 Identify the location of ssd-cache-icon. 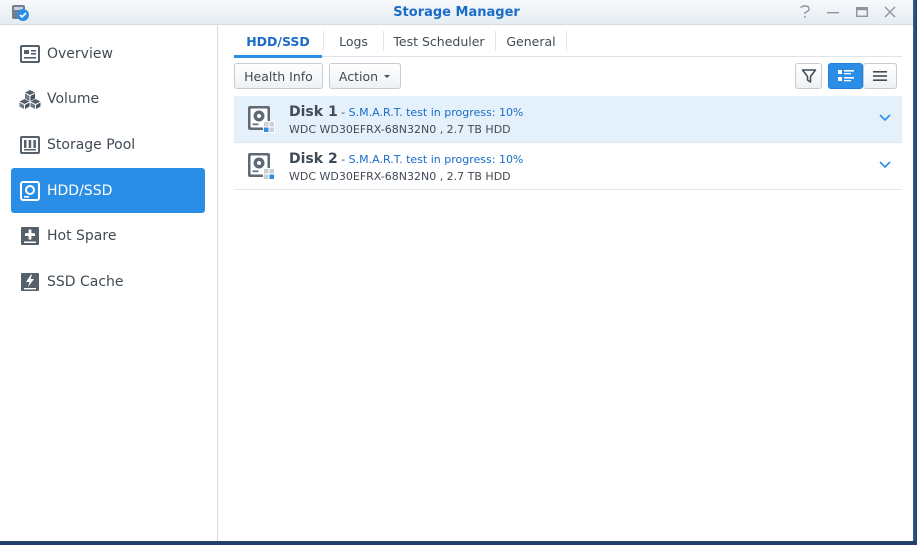
(30, 282).